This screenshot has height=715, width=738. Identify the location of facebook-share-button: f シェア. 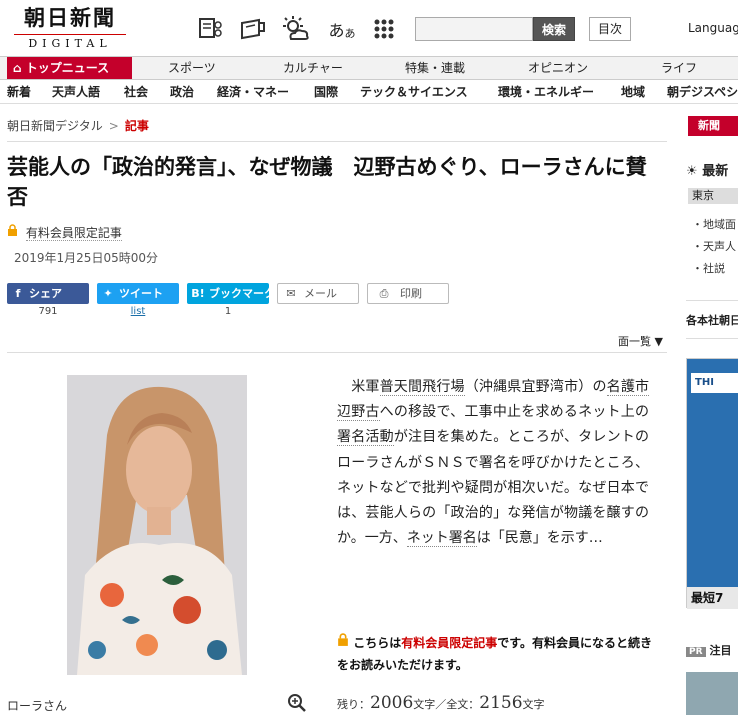
(48, 293).